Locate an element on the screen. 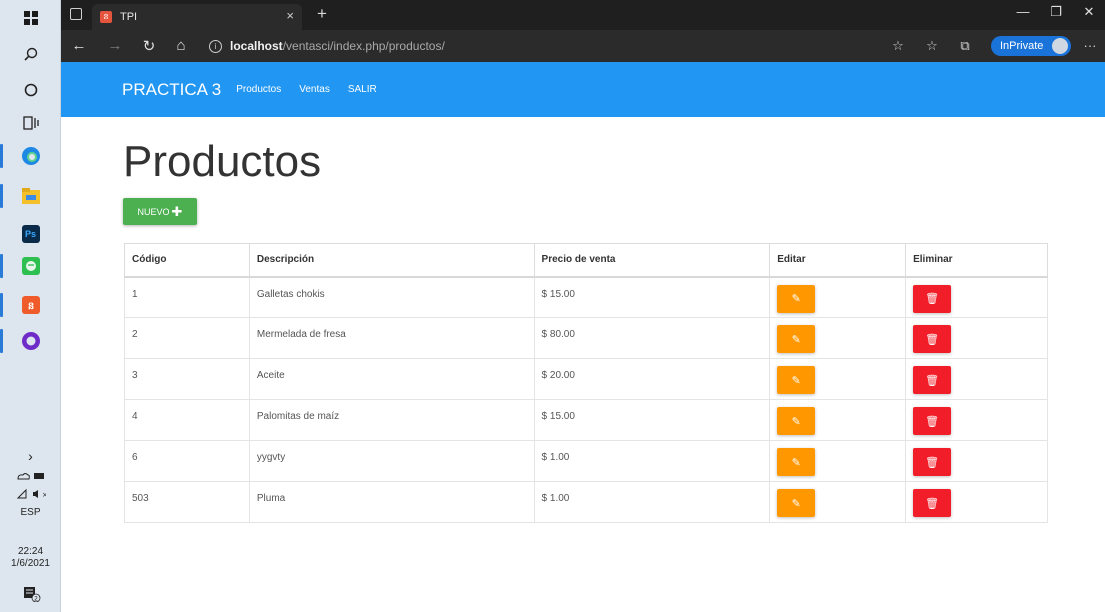  site-info-icon: i is located at coordinates (215, 46).